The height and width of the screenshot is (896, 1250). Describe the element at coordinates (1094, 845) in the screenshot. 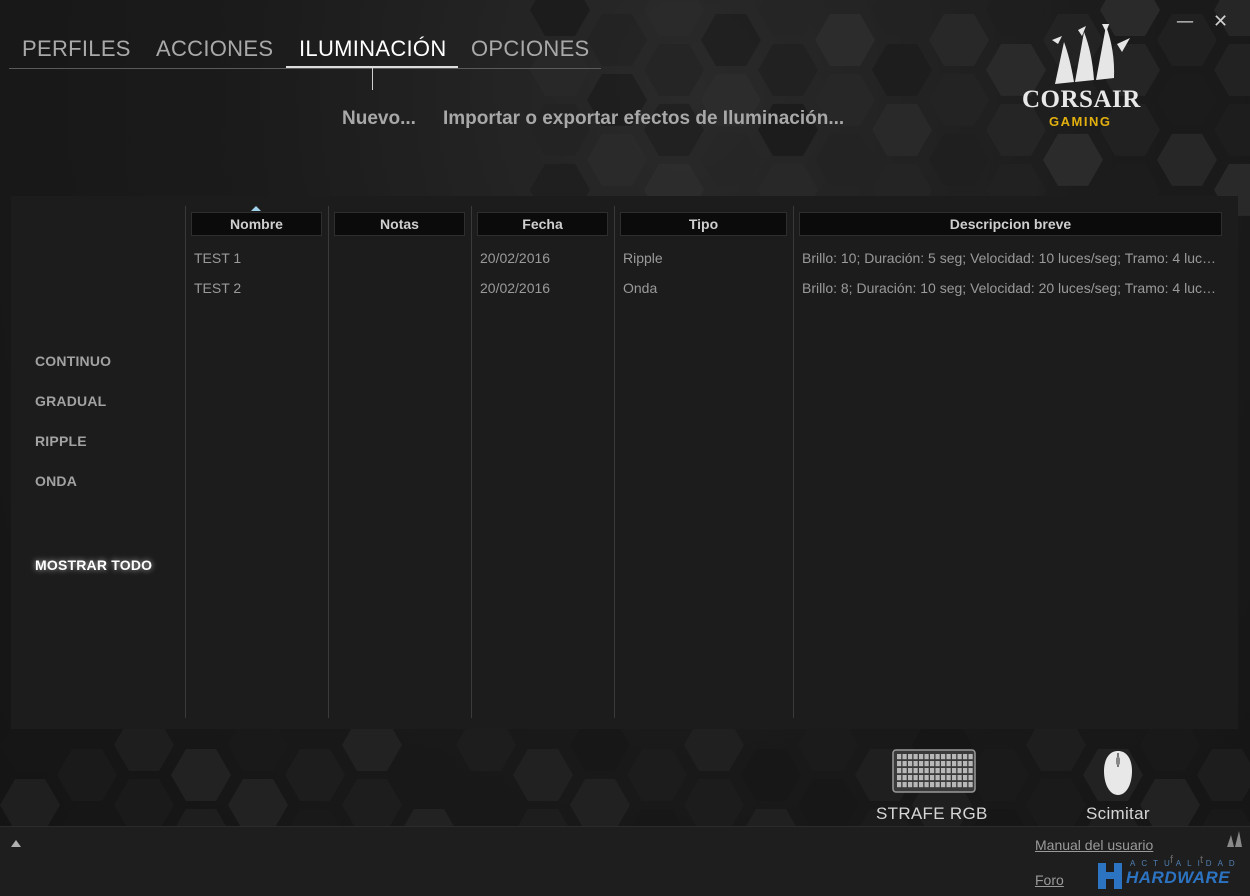

I see `user-manual-link: Manual del usuario` at that location.